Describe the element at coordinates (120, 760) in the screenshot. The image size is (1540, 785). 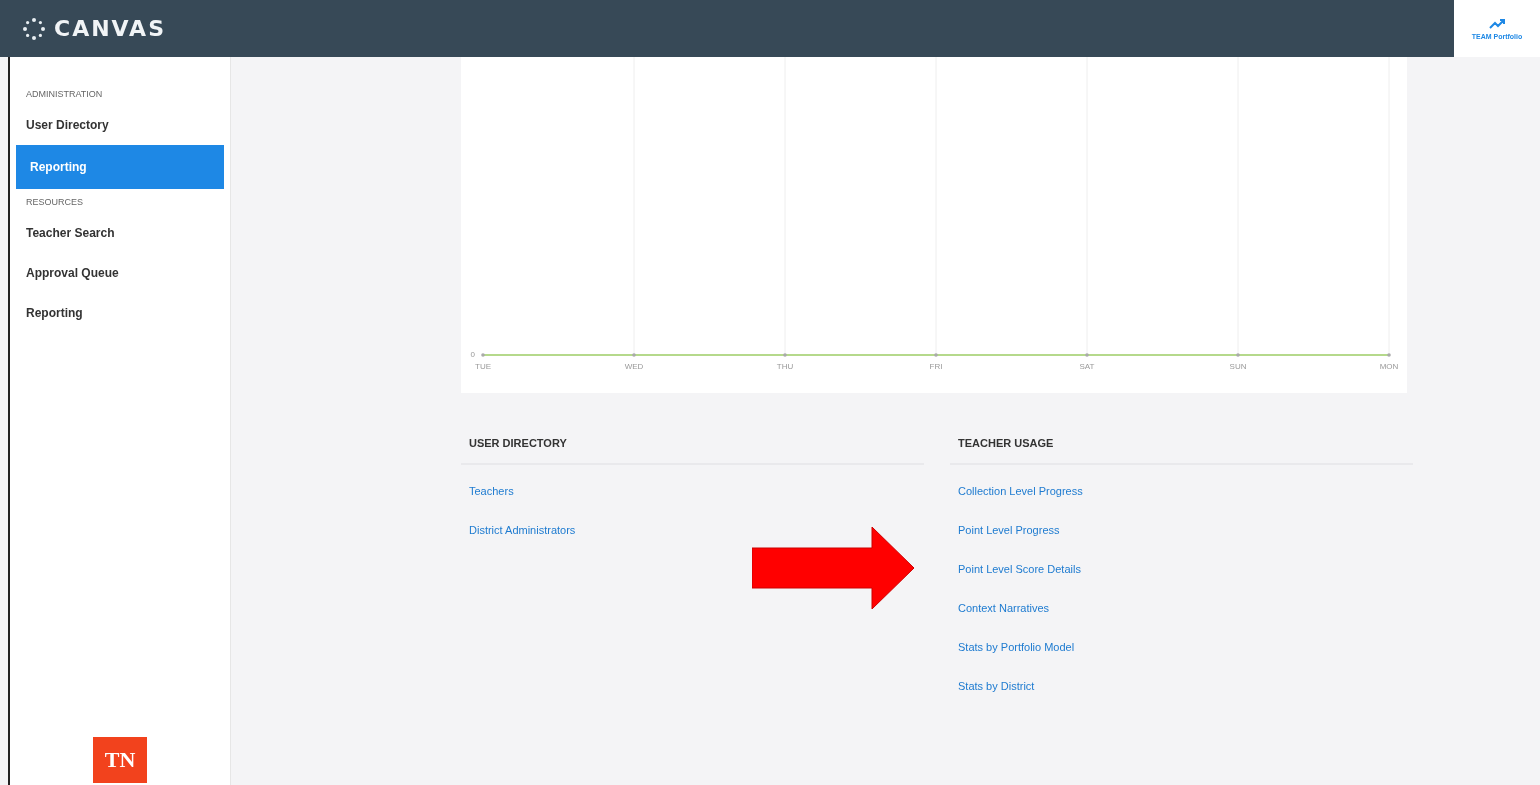
I see `state-badge: TN` at that location.